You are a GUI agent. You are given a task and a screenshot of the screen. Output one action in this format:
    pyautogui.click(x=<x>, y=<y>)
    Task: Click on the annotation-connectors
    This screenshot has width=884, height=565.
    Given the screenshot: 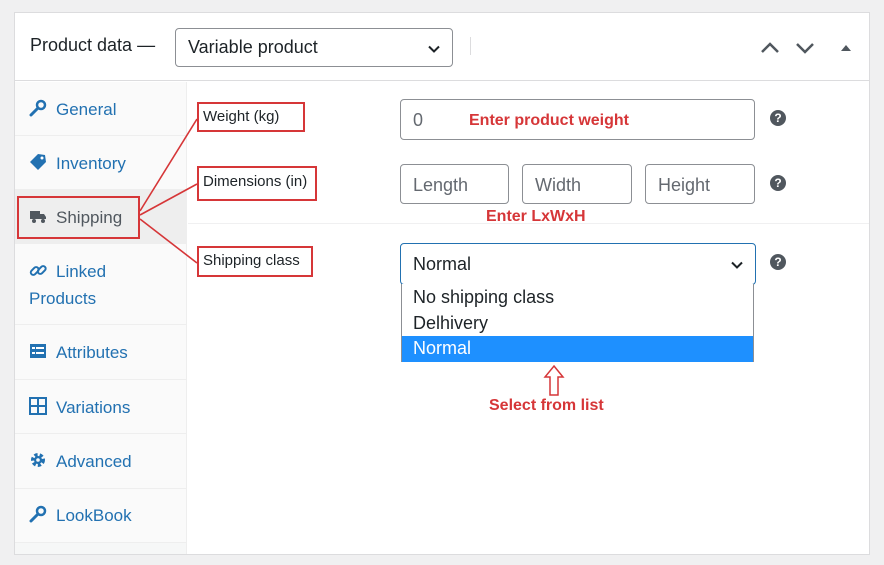 What is the action you would take?
    pyautogui.click(x=168, y=191)
    